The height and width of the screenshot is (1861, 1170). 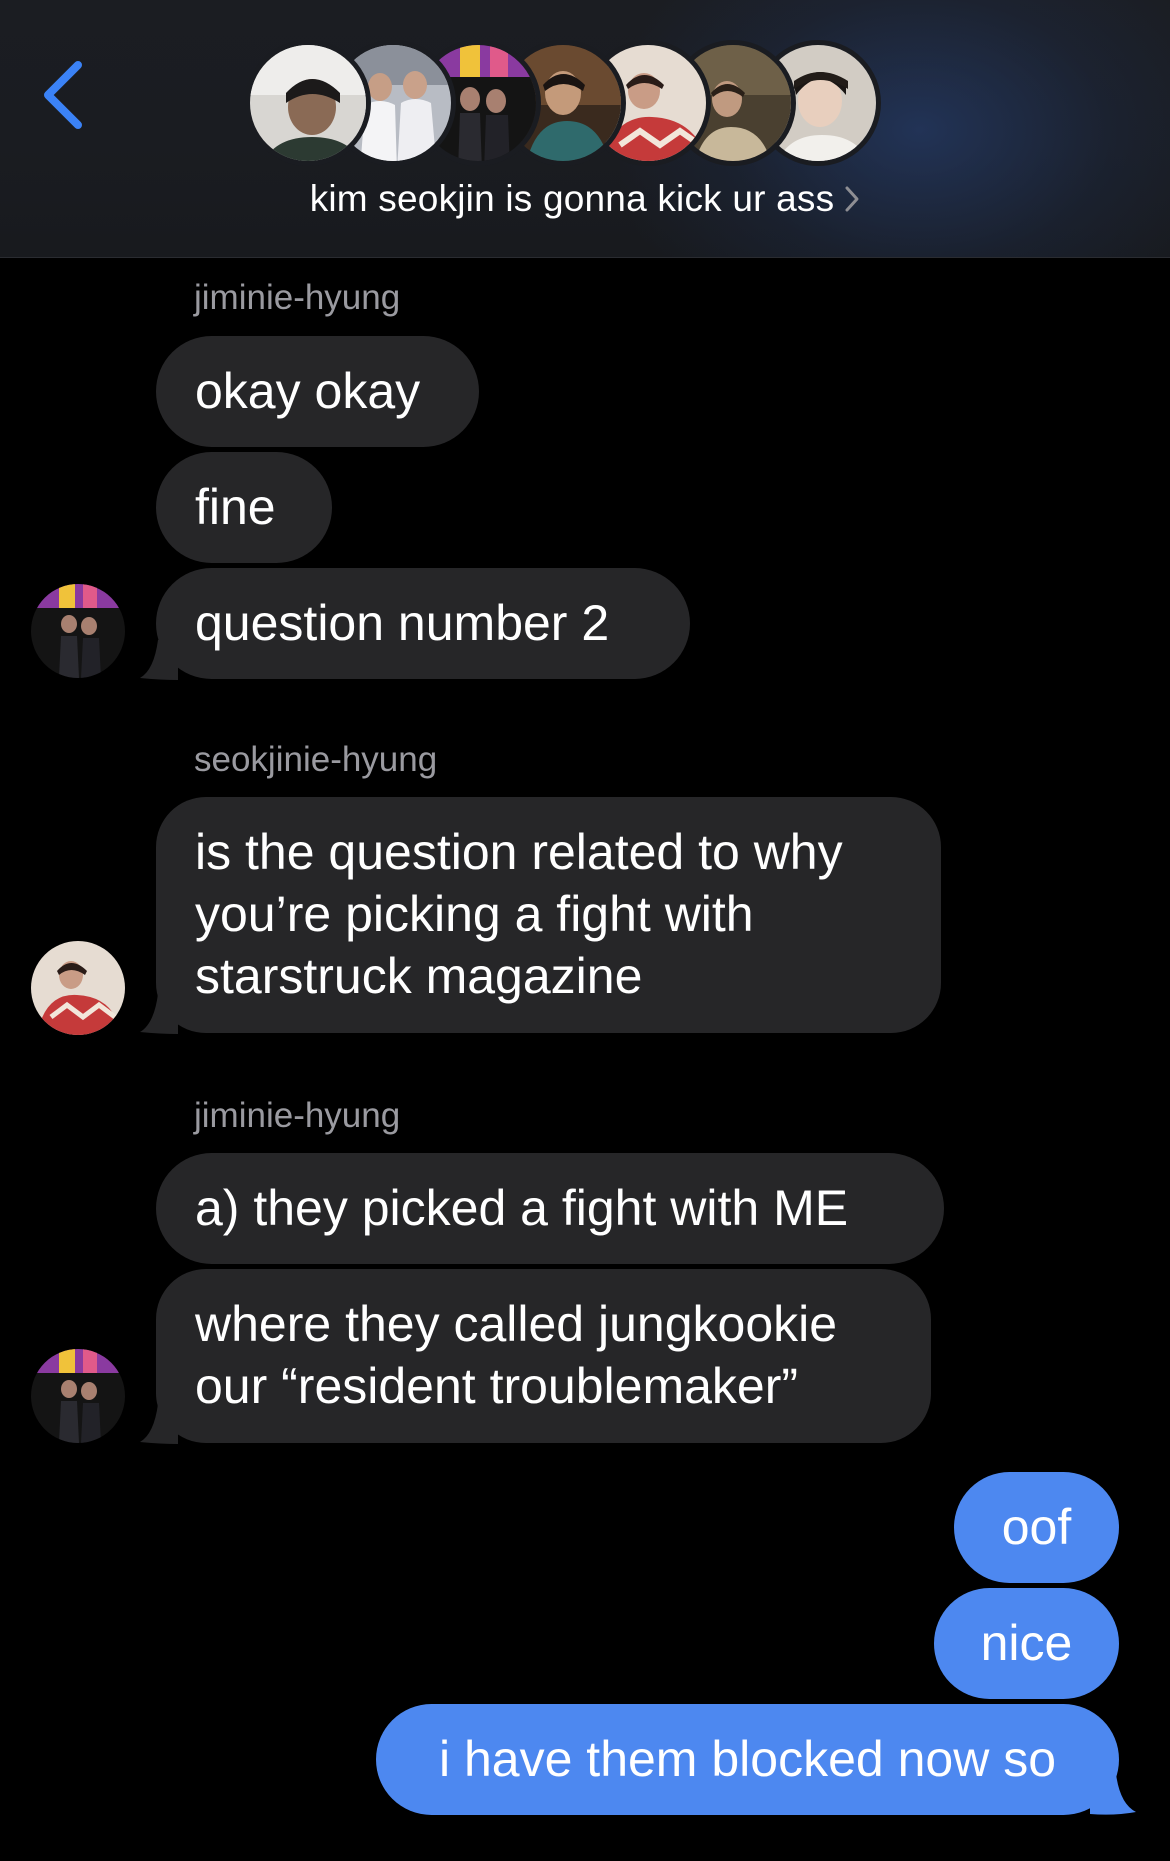 I want to click on sender-avatar-seokjin, so click(x=78, y=988).